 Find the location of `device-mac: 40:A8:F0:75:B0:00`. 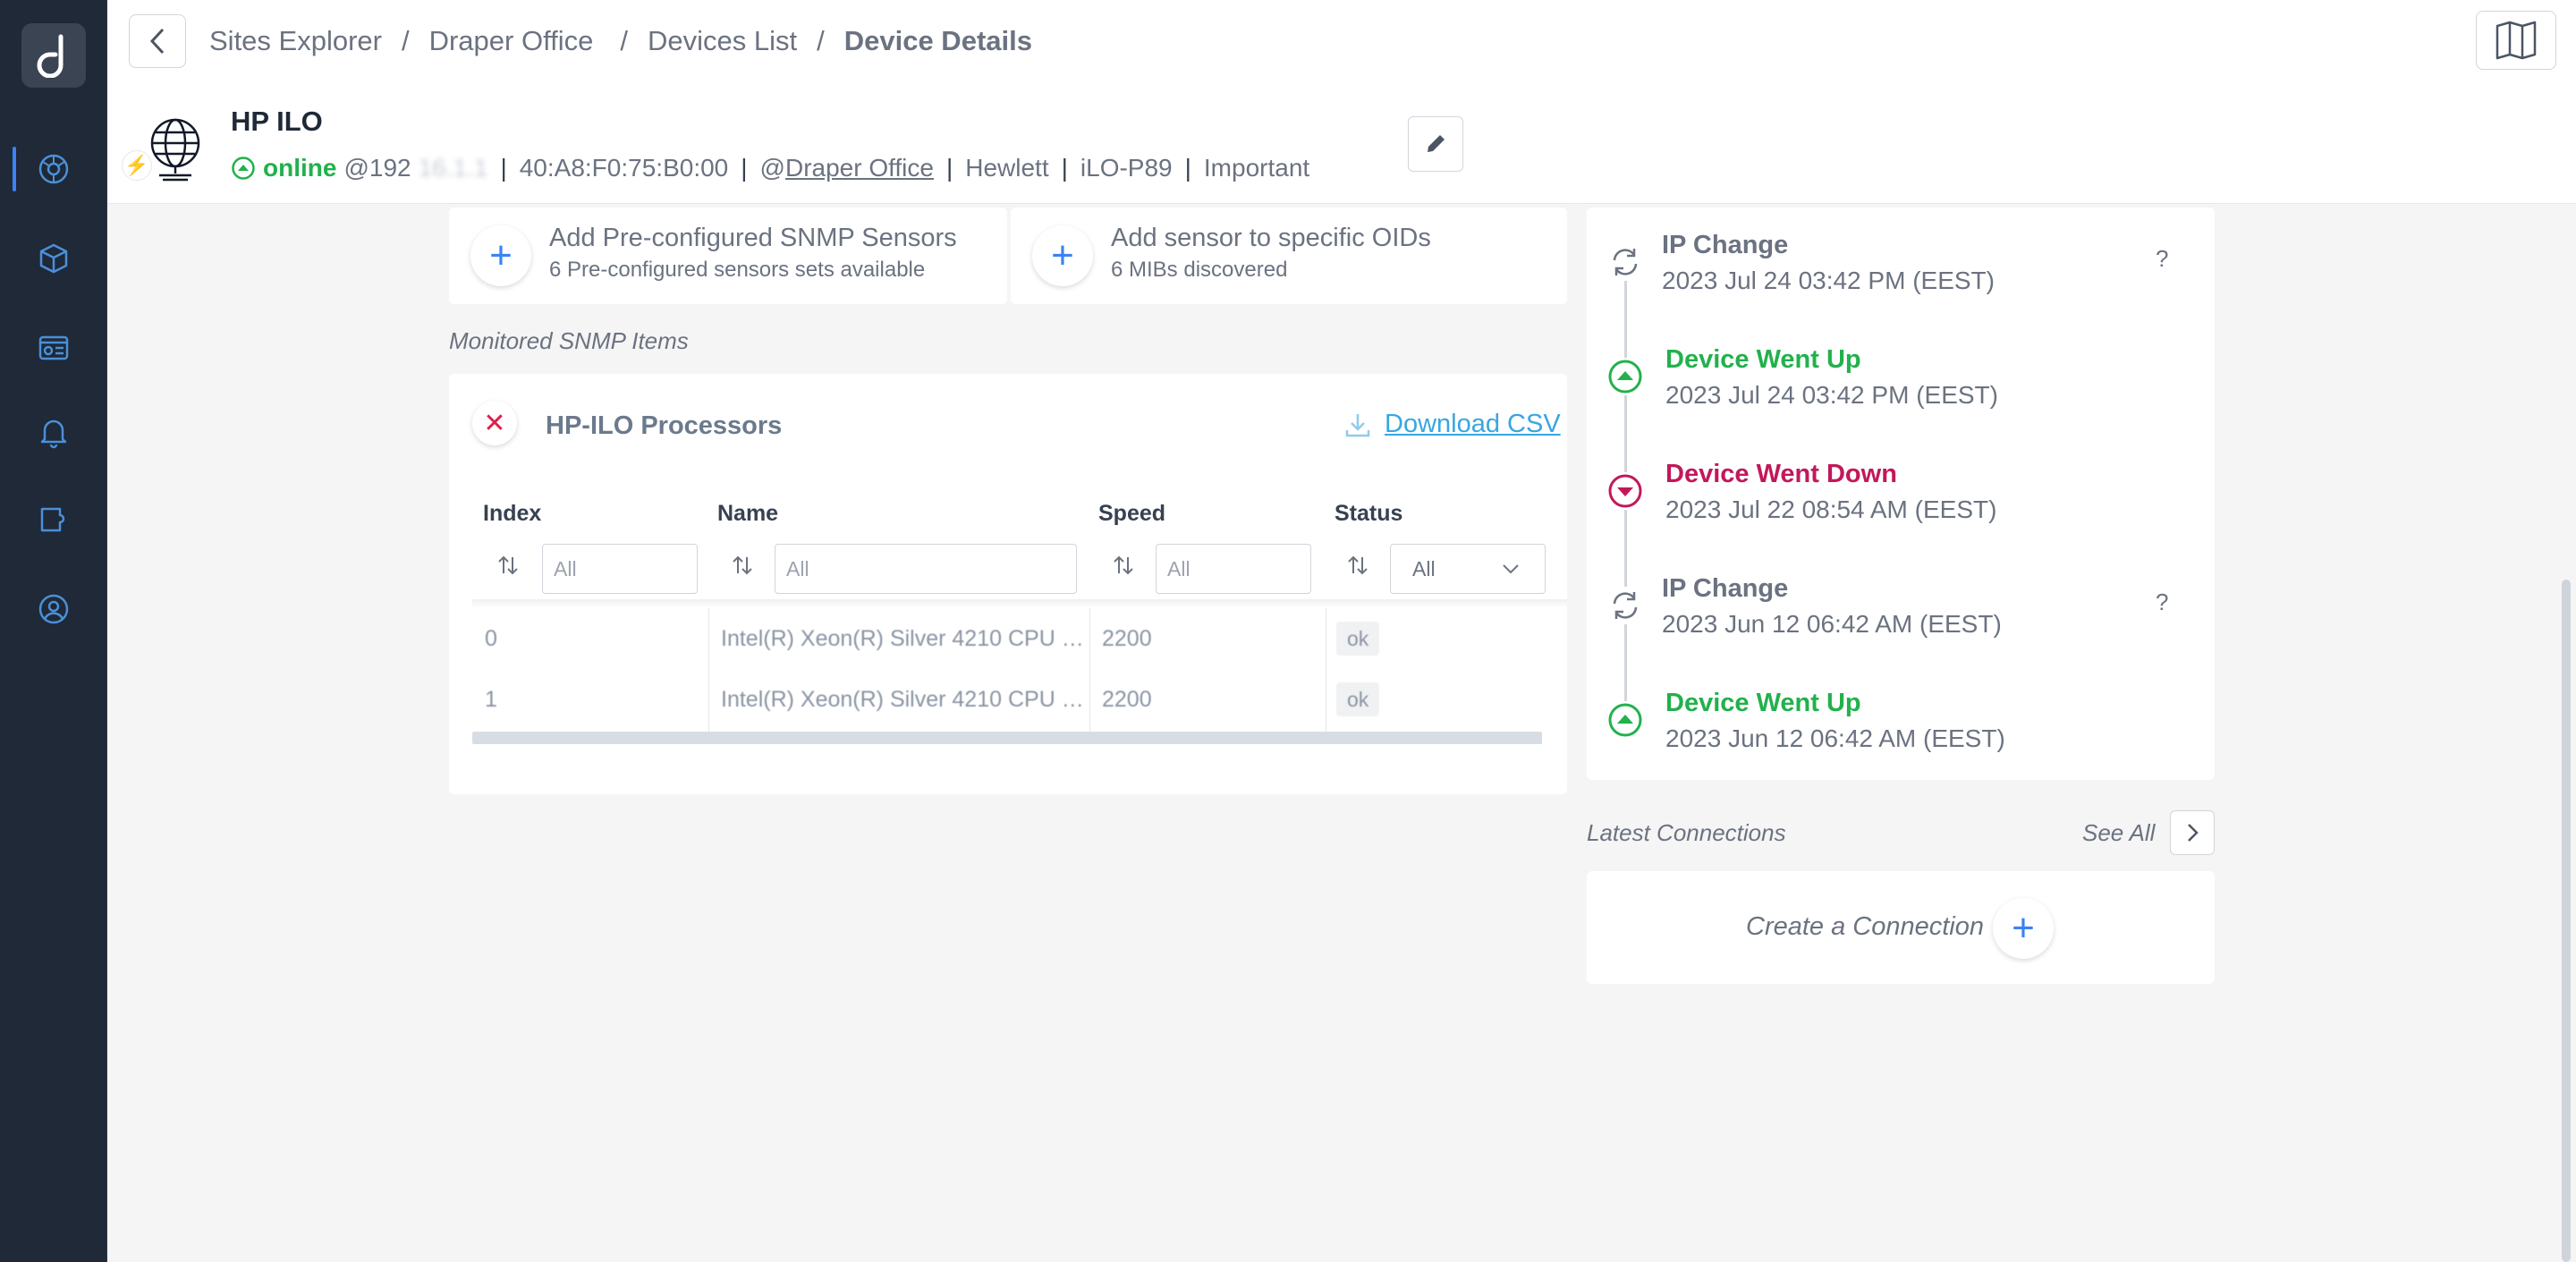

device-mac: 40:A8:F0:75:B0:00 is located at coordinates (624, 168).